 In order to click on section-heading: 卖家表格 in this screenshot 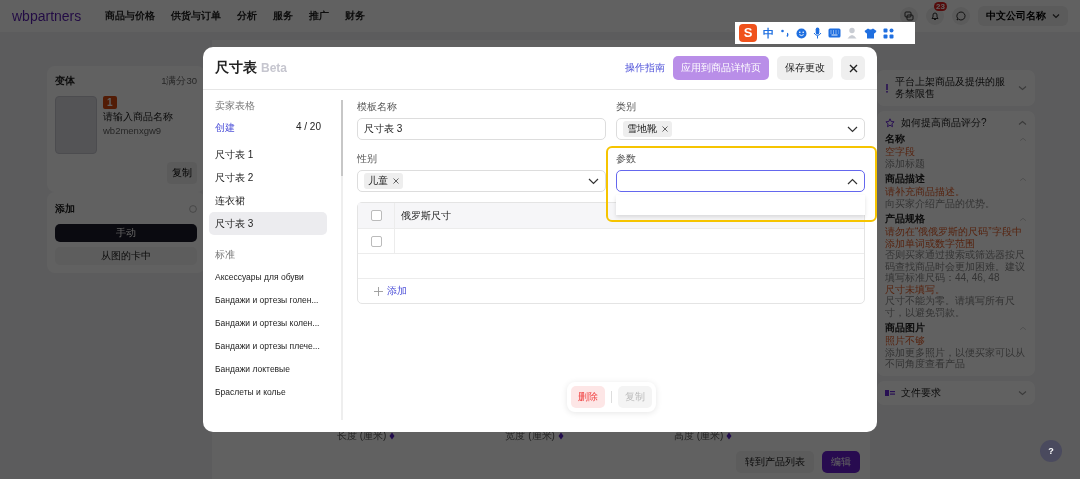, I will do `click(235, 106)`.